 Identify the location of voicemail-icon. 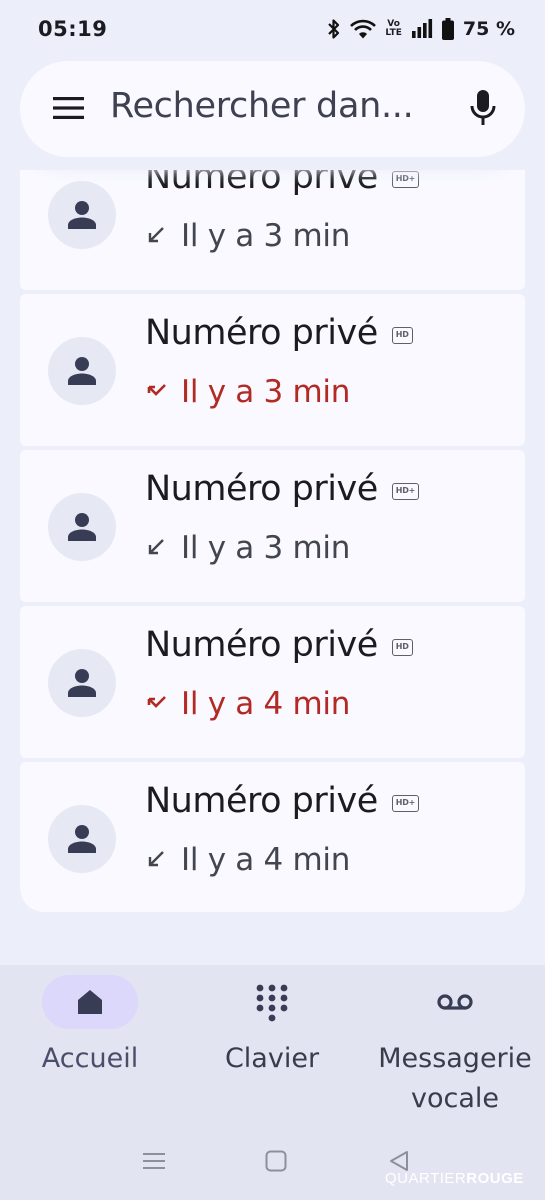
(455, 1002).